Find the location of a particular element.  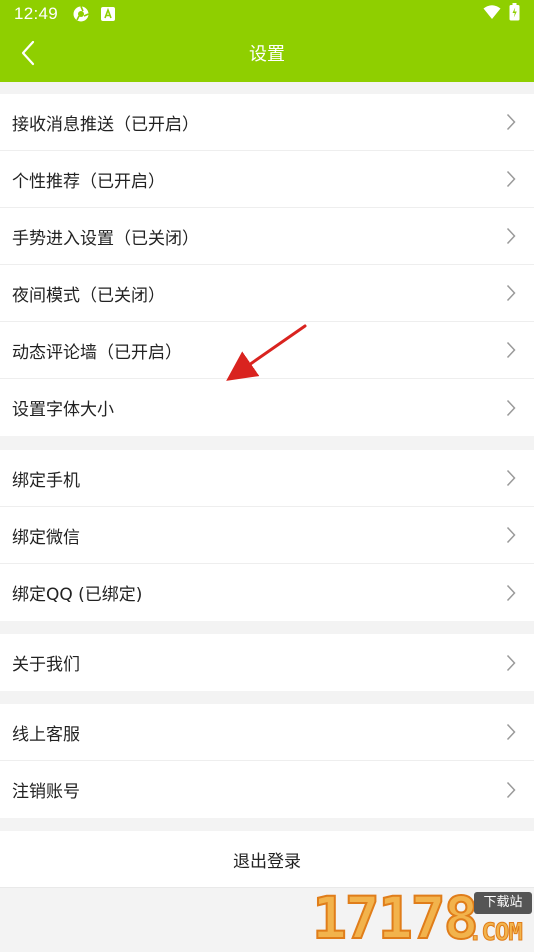

settings-group-about: 关于我们 is located at coordinates (267, 662).